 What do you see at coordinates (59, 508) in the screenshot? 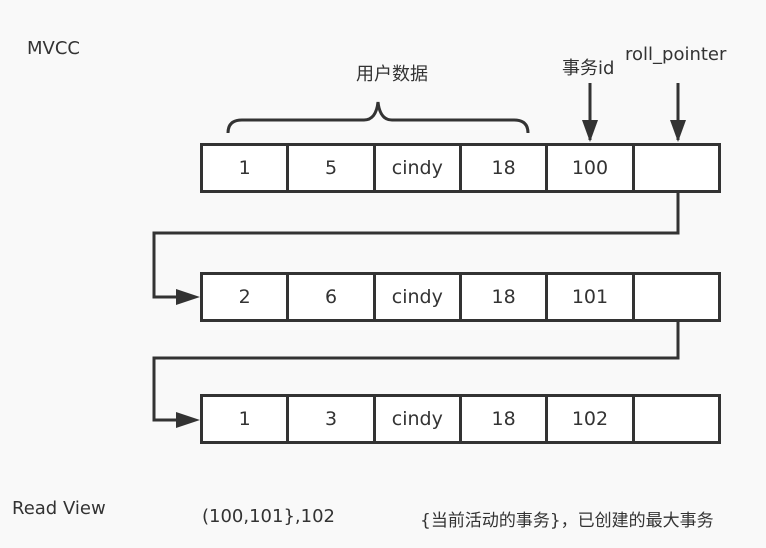
I see `read-view-label: Read View` at bounding box center [59, 508].